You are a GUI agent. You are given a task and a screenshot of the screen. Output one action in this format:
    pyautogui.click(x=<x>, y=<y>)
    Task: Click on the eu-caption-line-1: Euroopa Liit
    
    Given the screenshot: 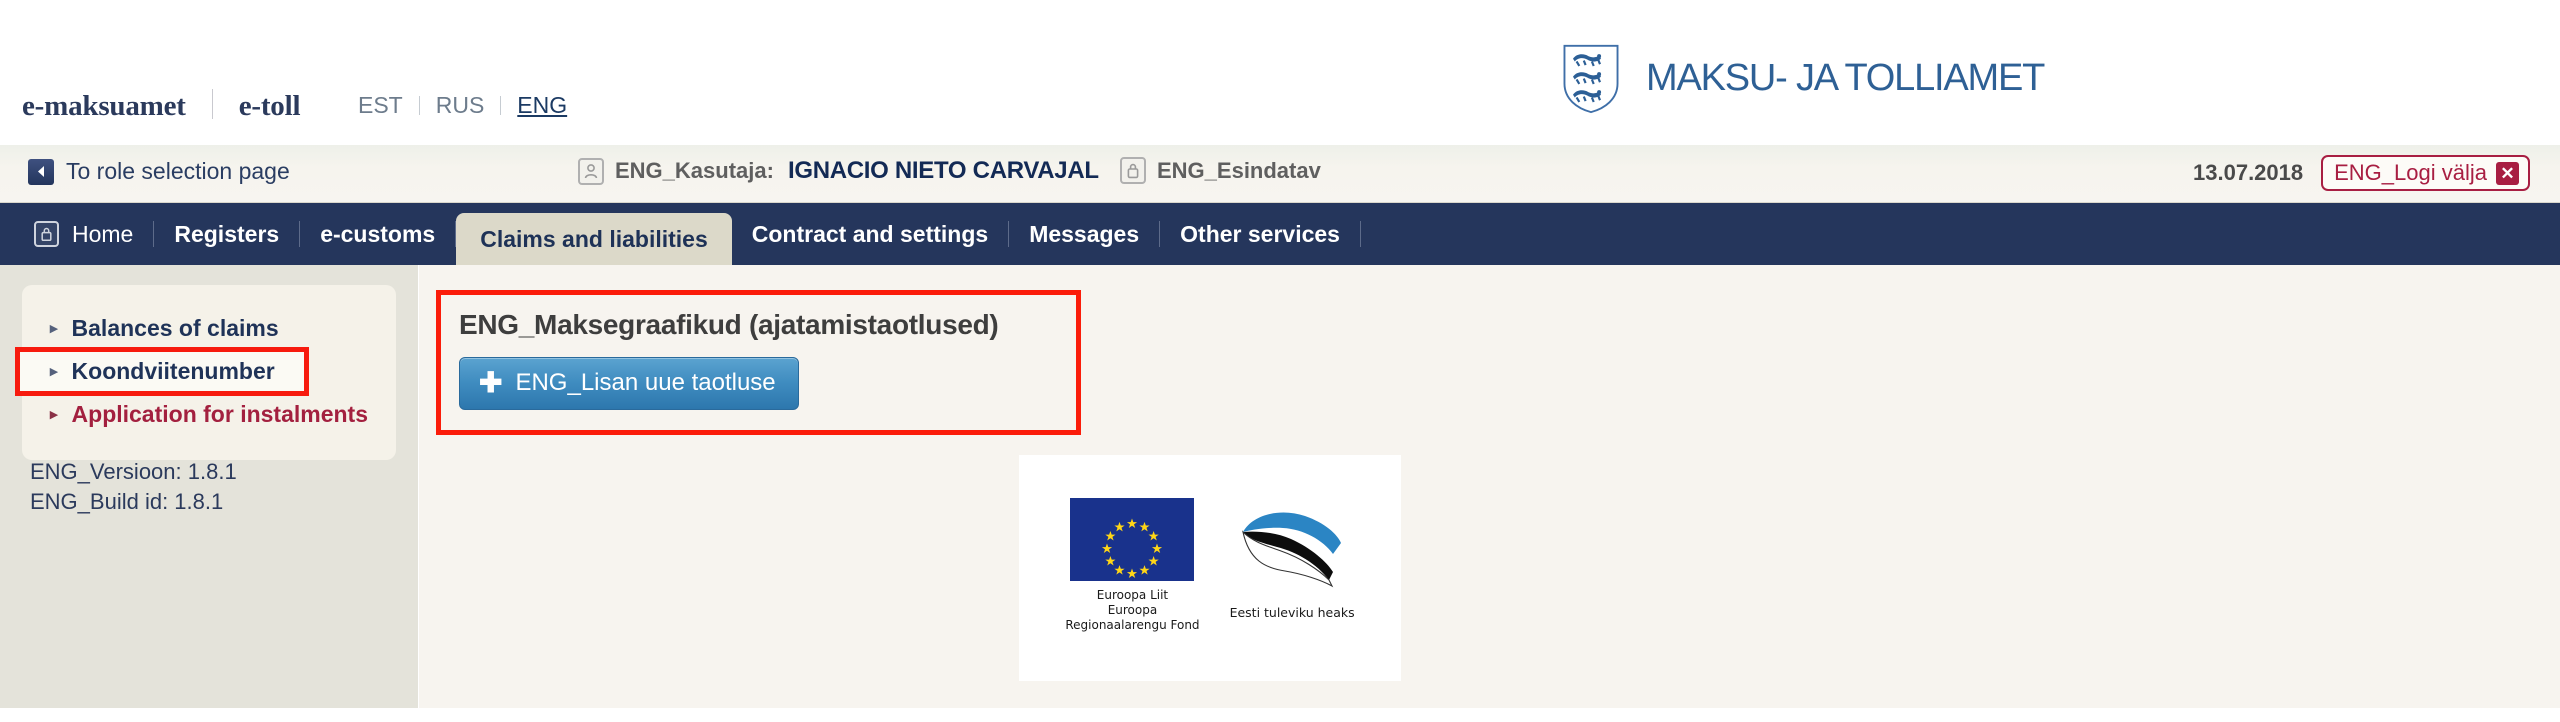 What is the action you would take?
    pyautogui.click(x=1132, y=594)
    